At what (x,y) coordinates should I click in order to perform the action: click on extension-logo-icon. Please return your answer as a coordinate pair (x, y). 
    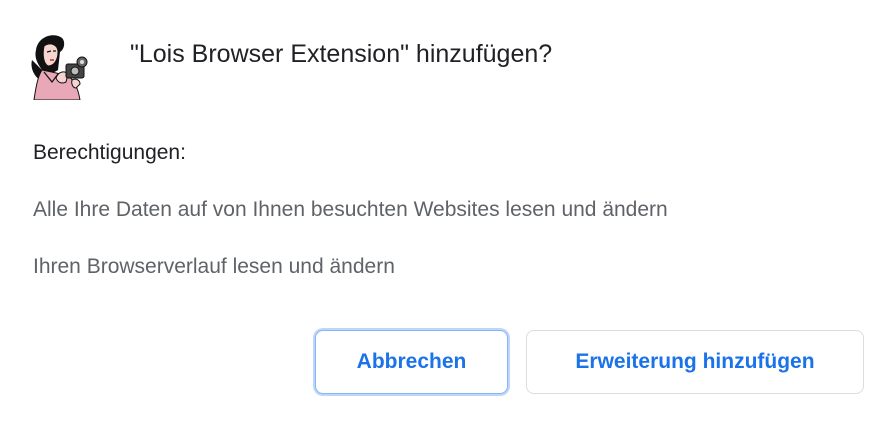
    Looking at the image, I should click on (62, 65).